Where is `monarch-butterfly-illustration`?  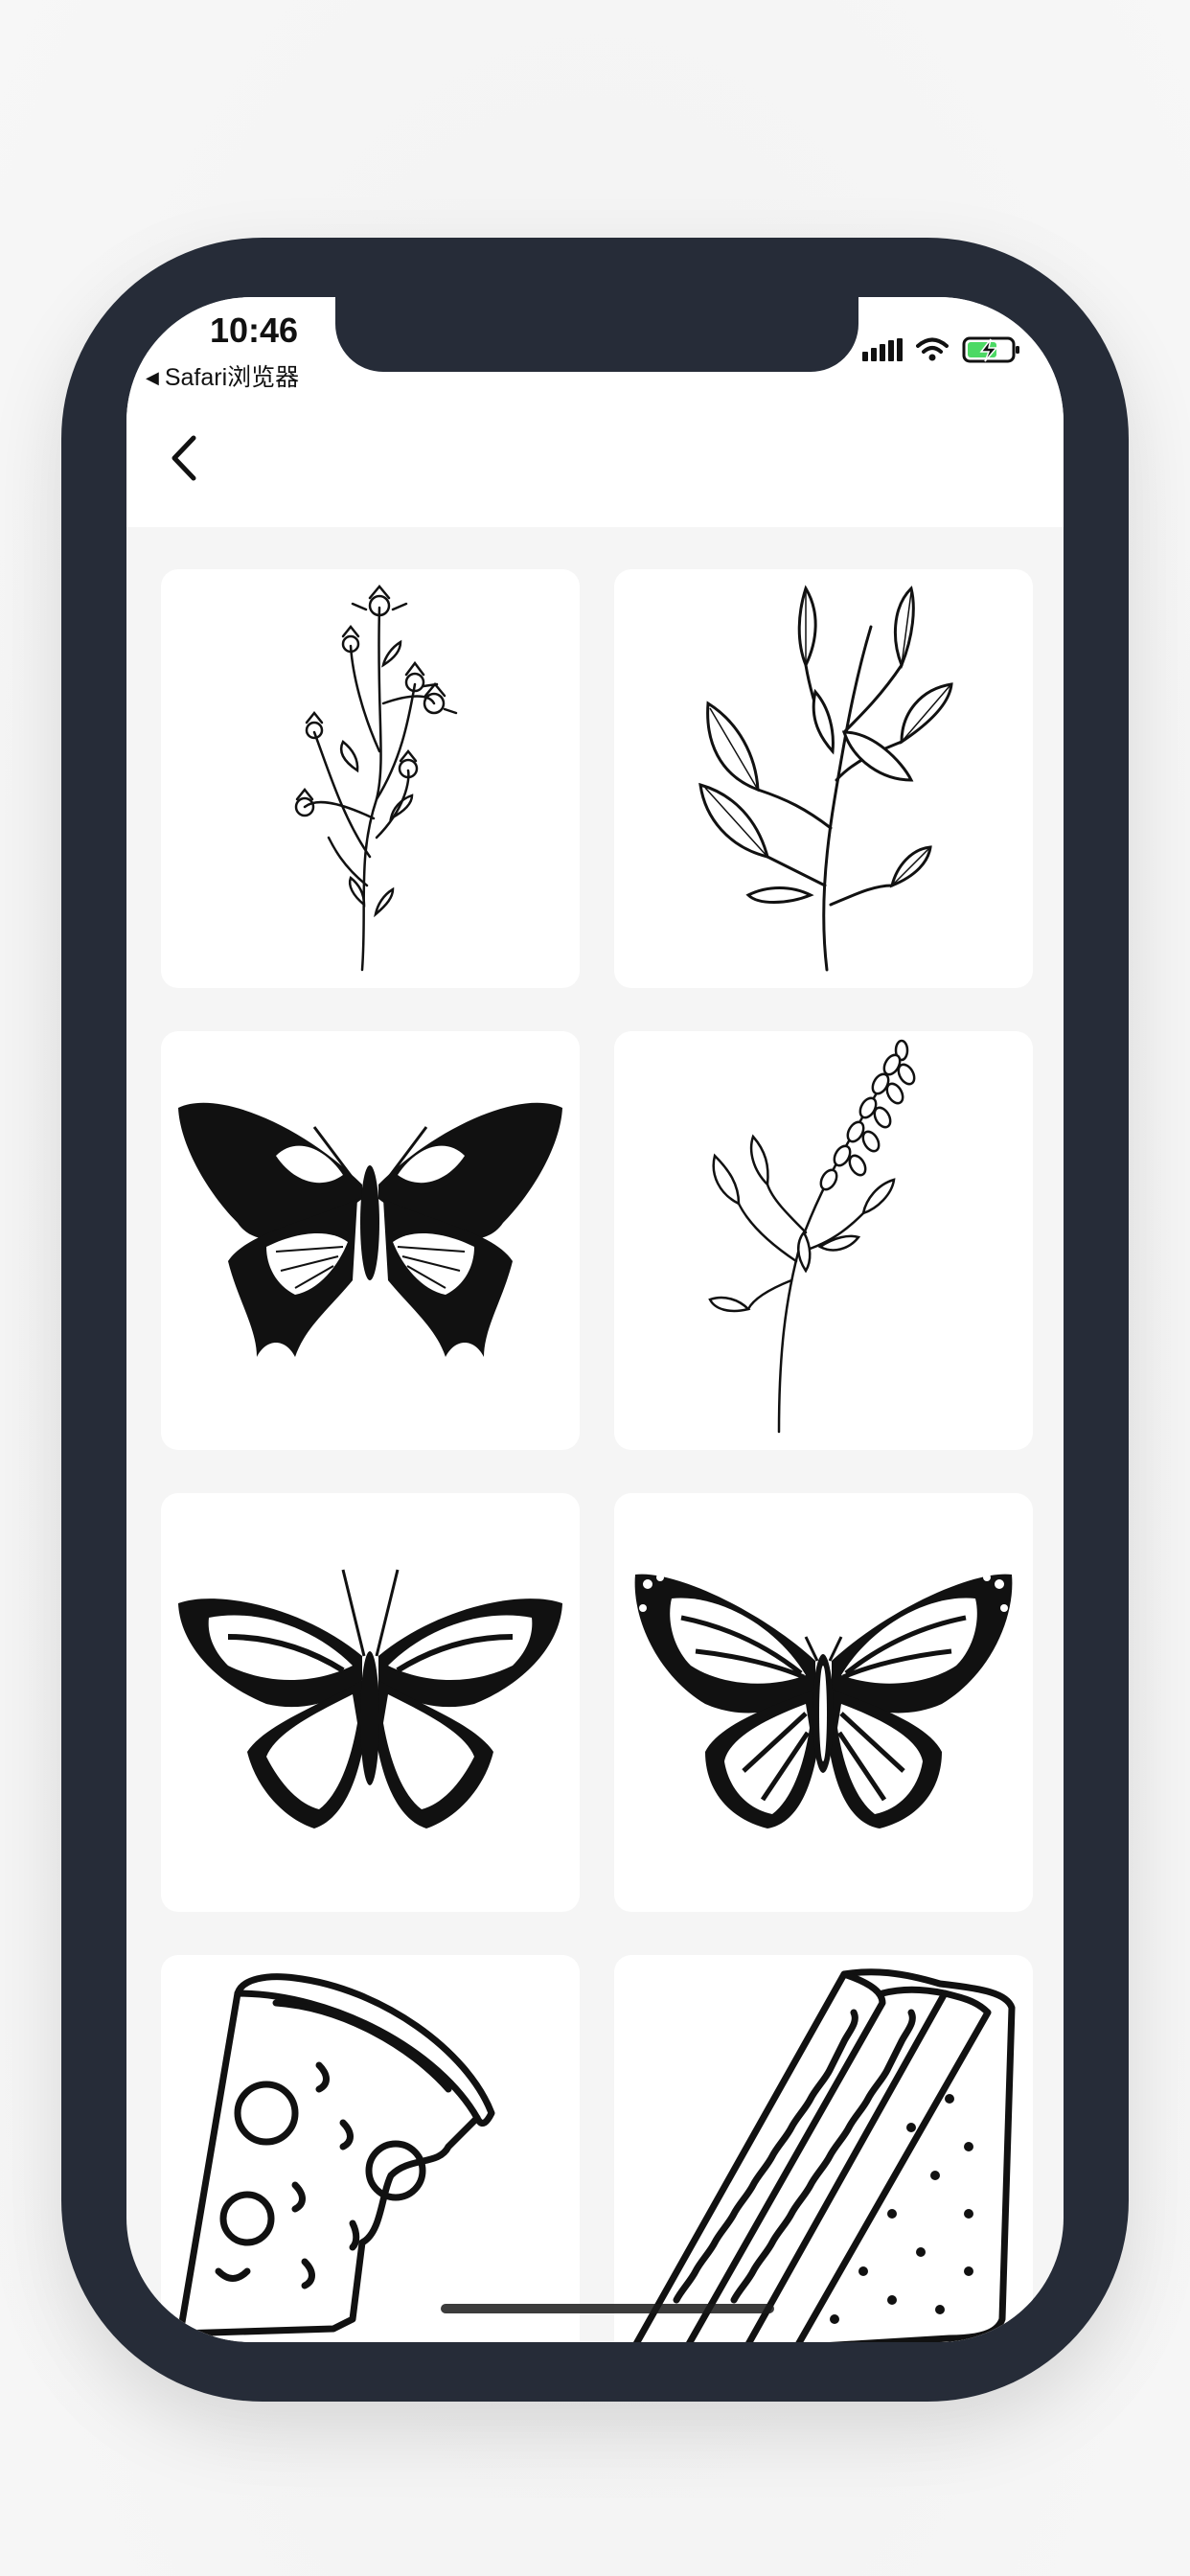 monarch-butterfly-illustration is located at coordinates (824, 1701).